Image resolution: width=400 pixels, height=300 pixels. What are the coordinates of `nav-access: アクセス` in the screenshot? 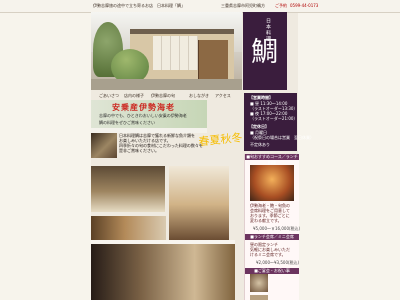 It's located at (223, 95).